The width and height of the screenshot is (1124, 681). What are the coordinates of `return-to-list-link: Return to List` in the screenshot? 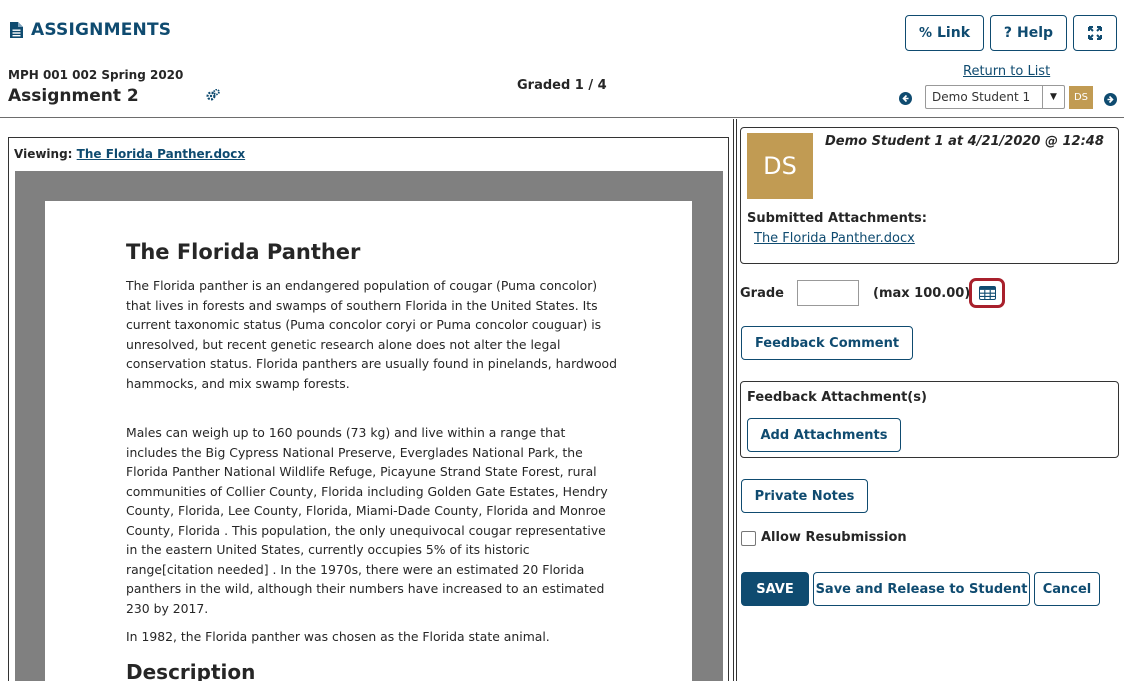 It's located at (1006, 71).